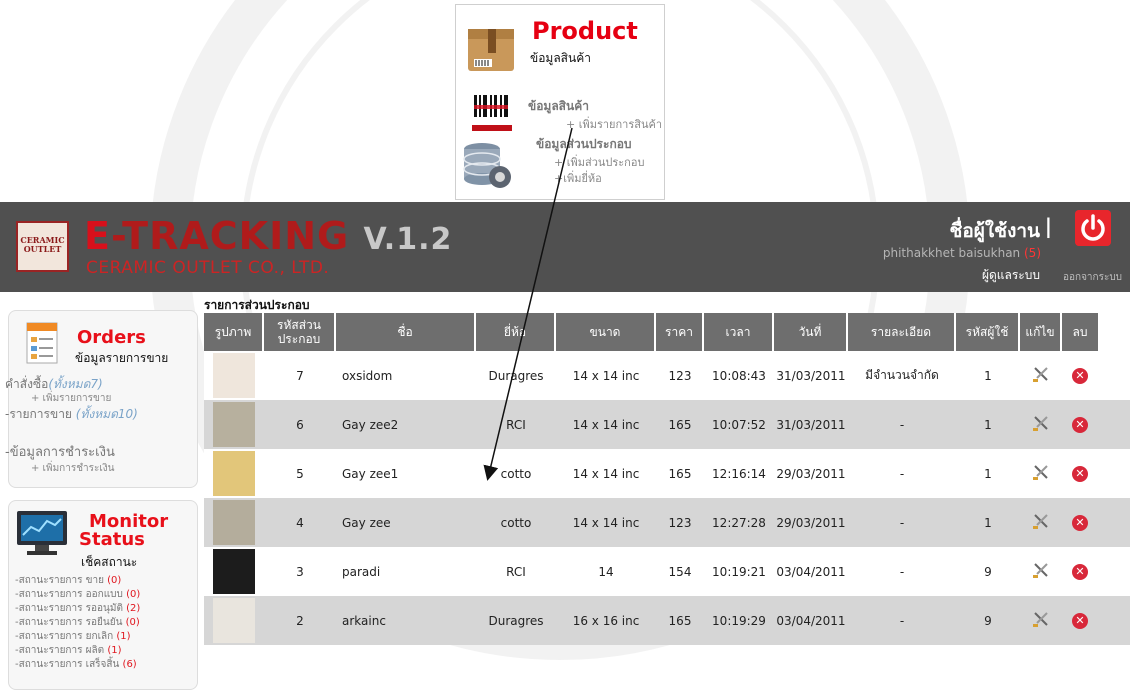 The height and width of the screenshot is (692, 1130). I want to click on cell-size: 16 x 16 inc, so click(606, 620).